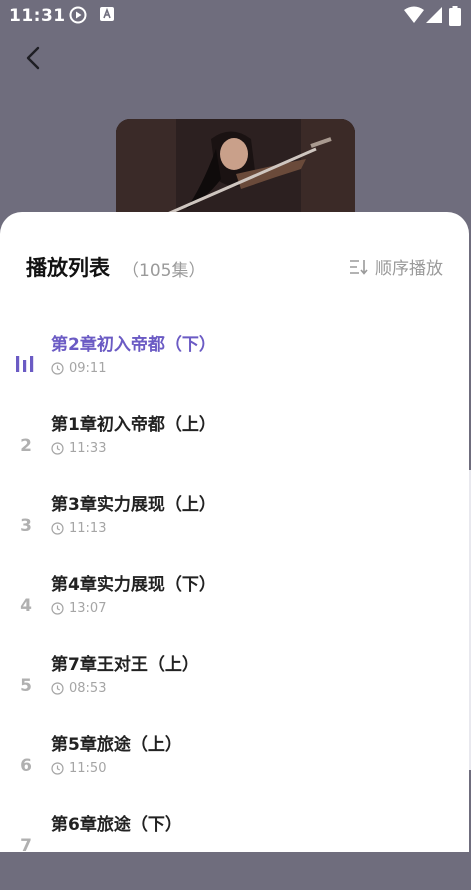 The height and width of the screenshot is (890, 471). What do you see at coordinates (26, 766) in the screenshot?
I see `episode-index: 6` at bounding box center [26, 766].